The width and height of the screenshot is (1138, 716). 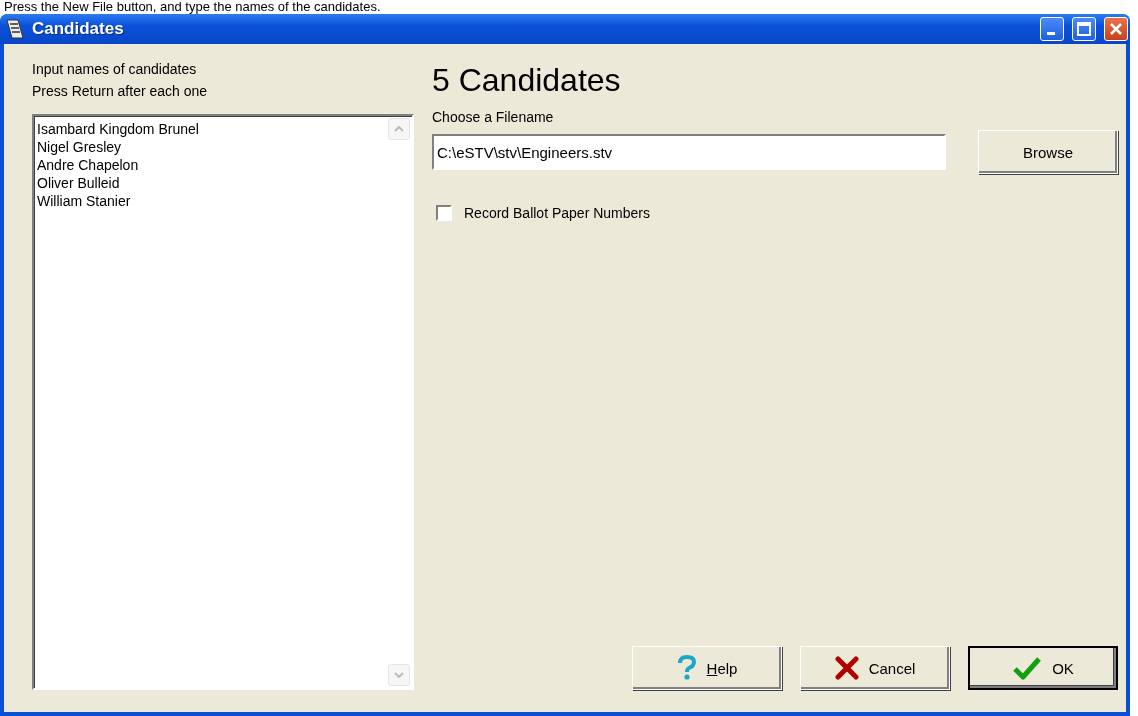 I want to click on close-icon, so click(x=1116, y=29).